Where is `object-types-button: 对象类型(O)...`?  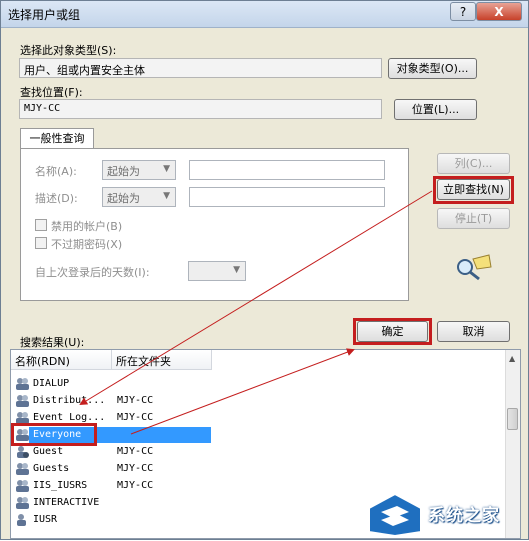 object-types-button: 对象类型(O)... is located at coordinates (432, 68).